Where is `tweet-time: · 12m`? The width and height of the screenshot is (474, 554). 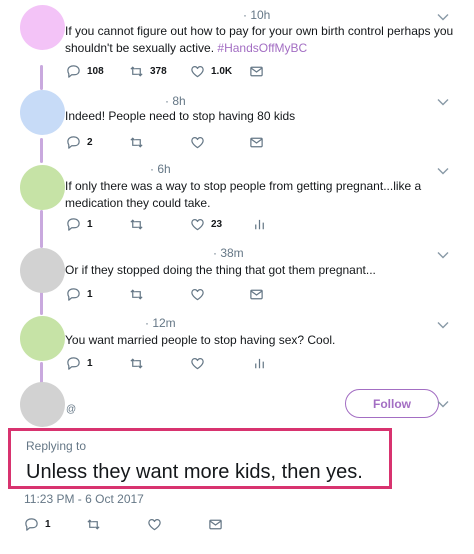 tweet-time: · 12m is located at coordinates (160, 323).